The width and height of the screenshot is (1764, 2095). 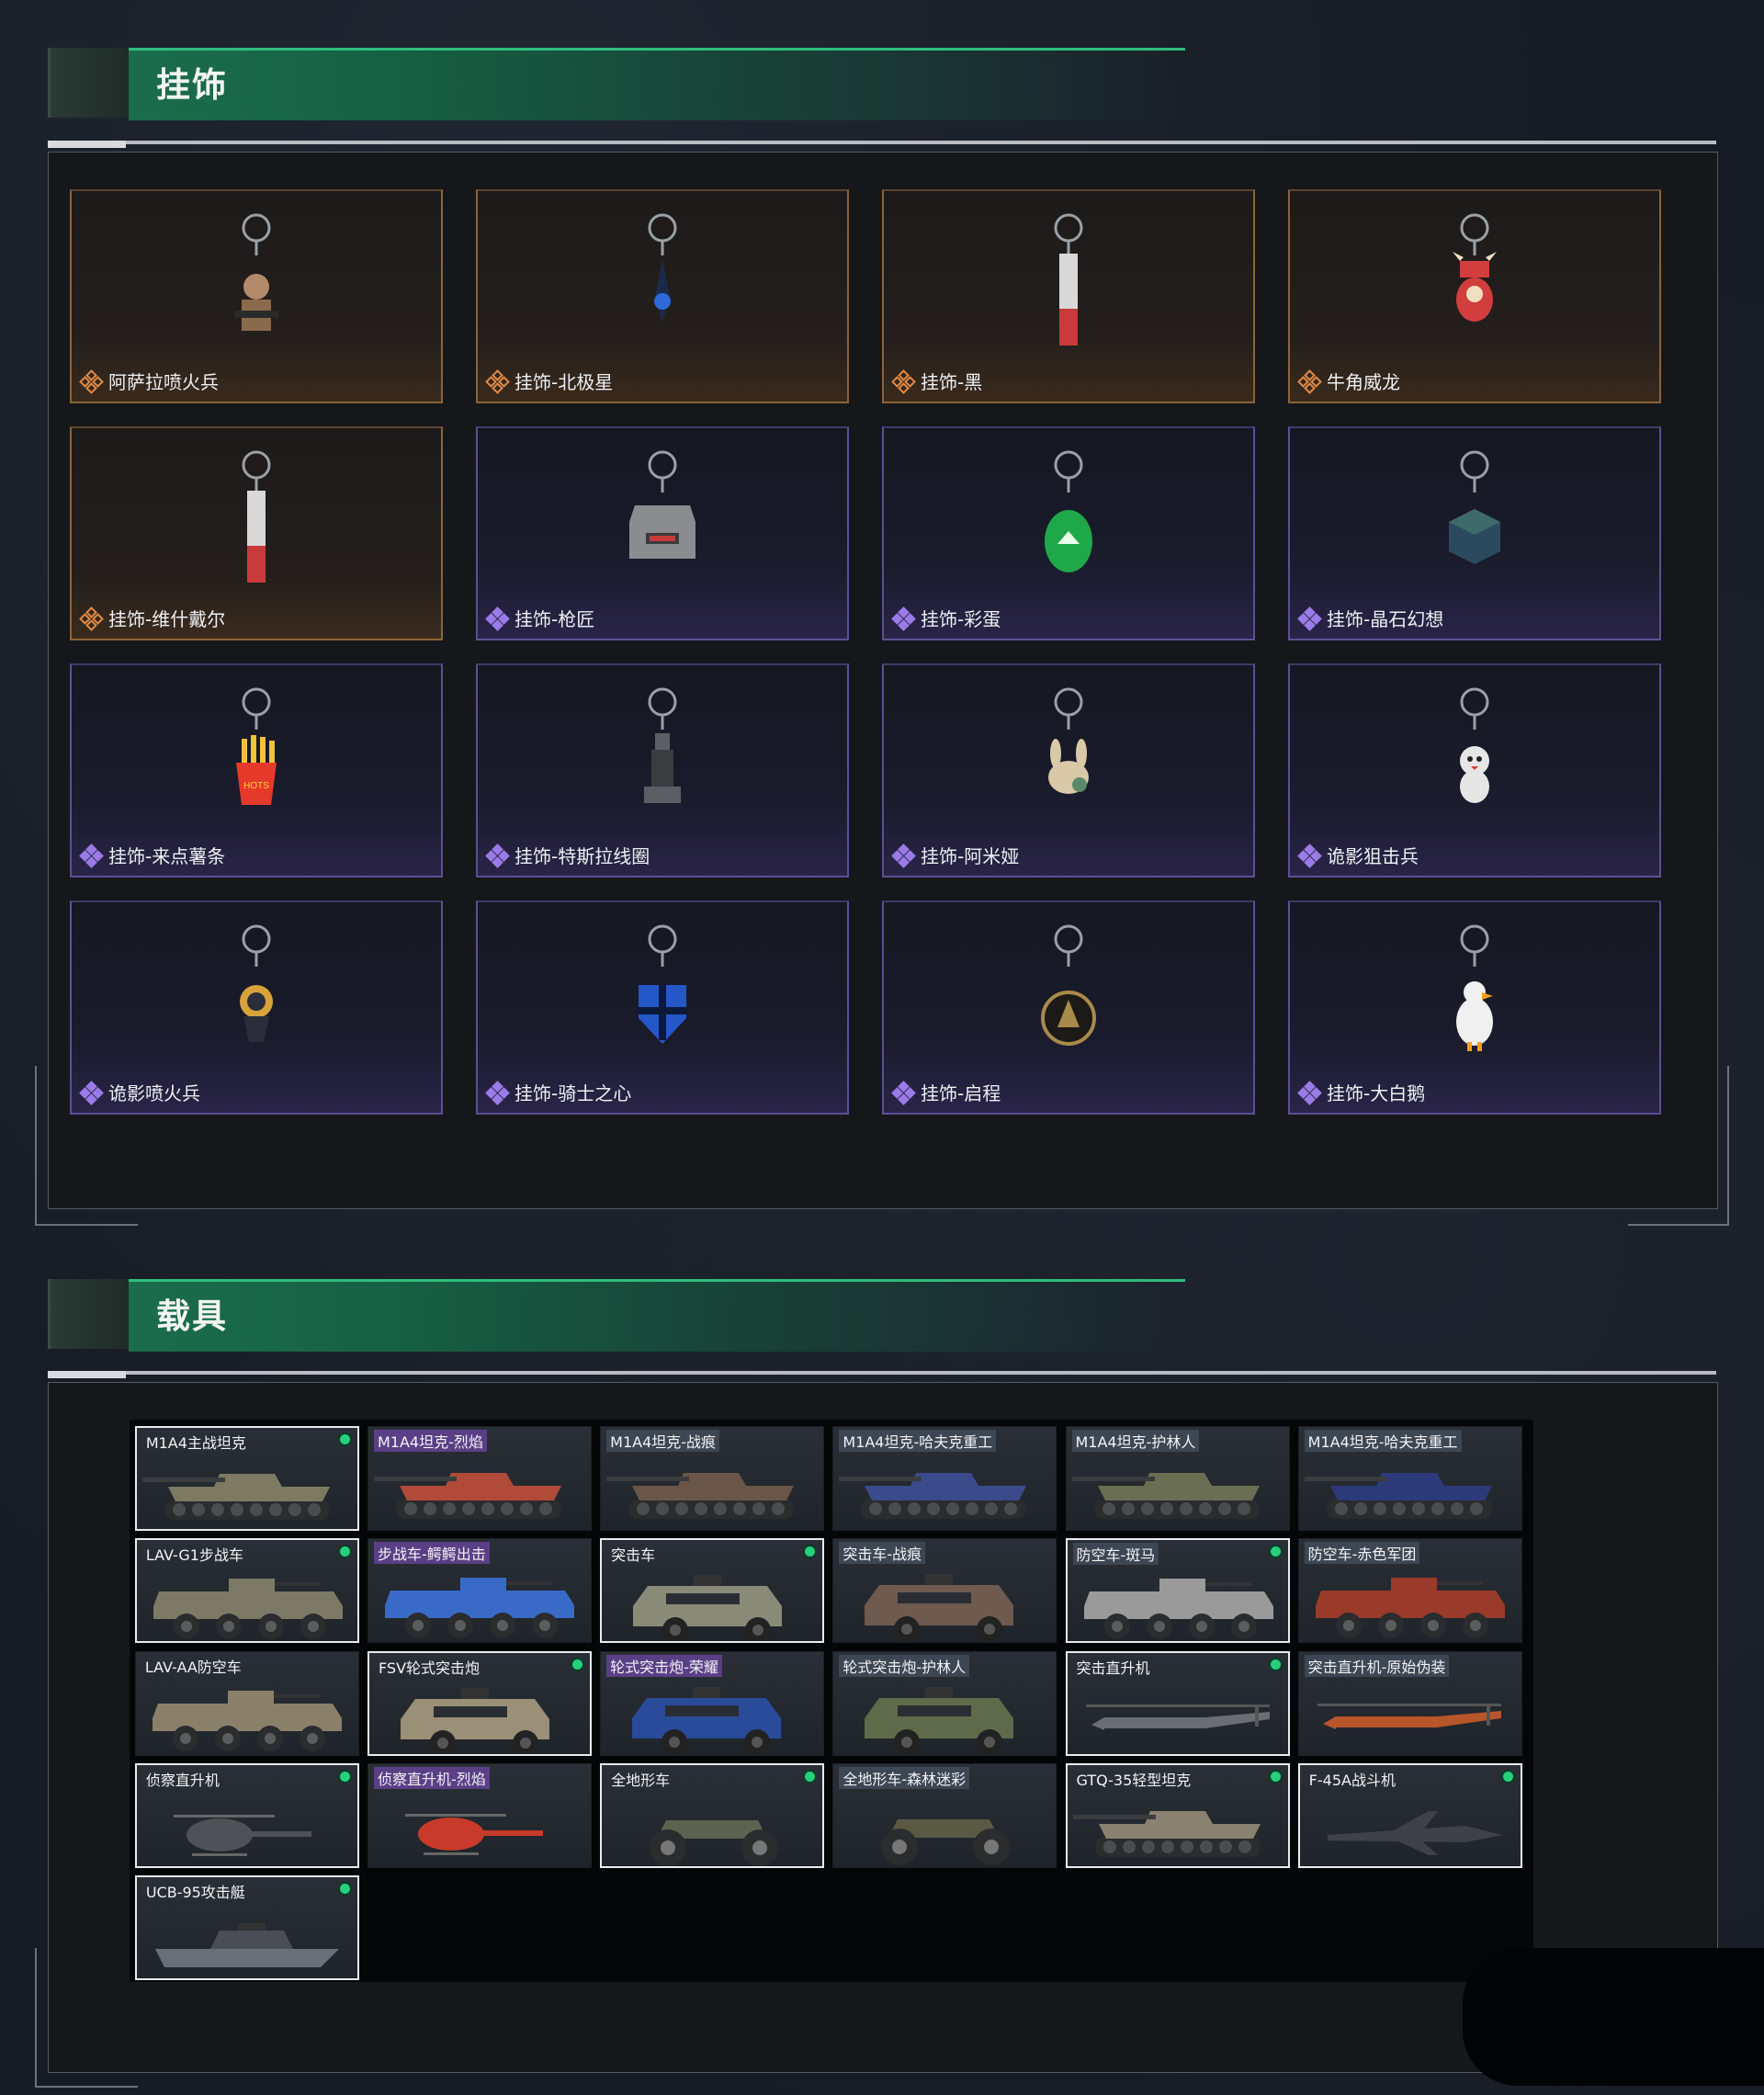 I want to click on vehicle-card: 突击直升机-原始伪装, so click(x=1409, y=1703).